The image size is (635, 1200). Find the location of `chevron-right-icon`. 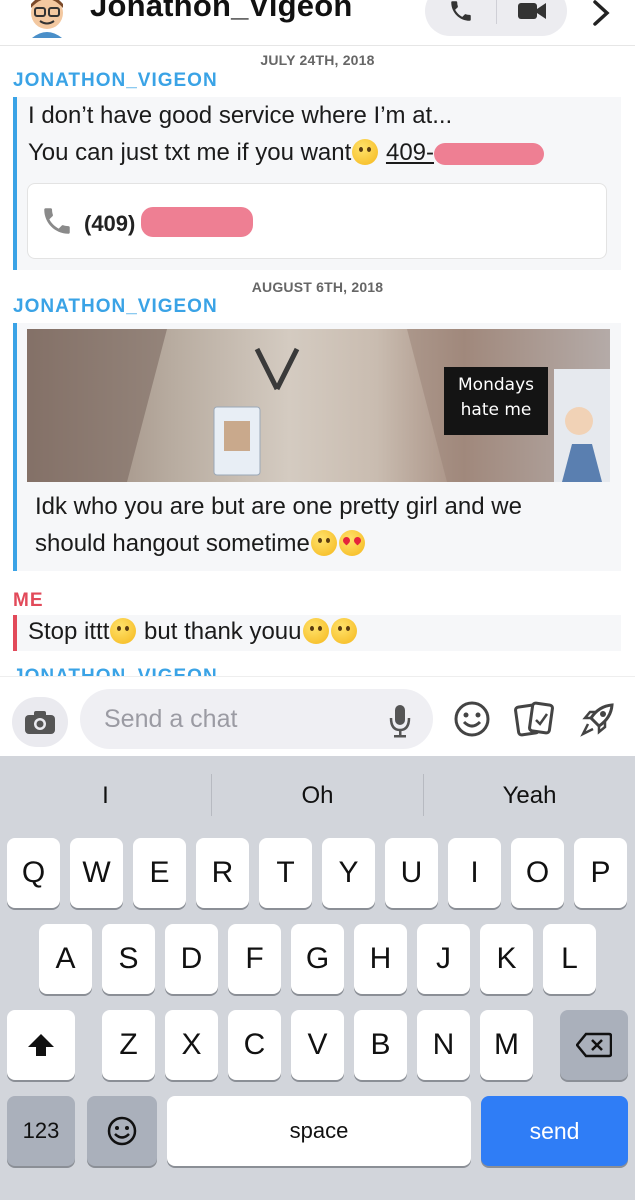

chevron-right-icon is located at coordinates (601, 14).